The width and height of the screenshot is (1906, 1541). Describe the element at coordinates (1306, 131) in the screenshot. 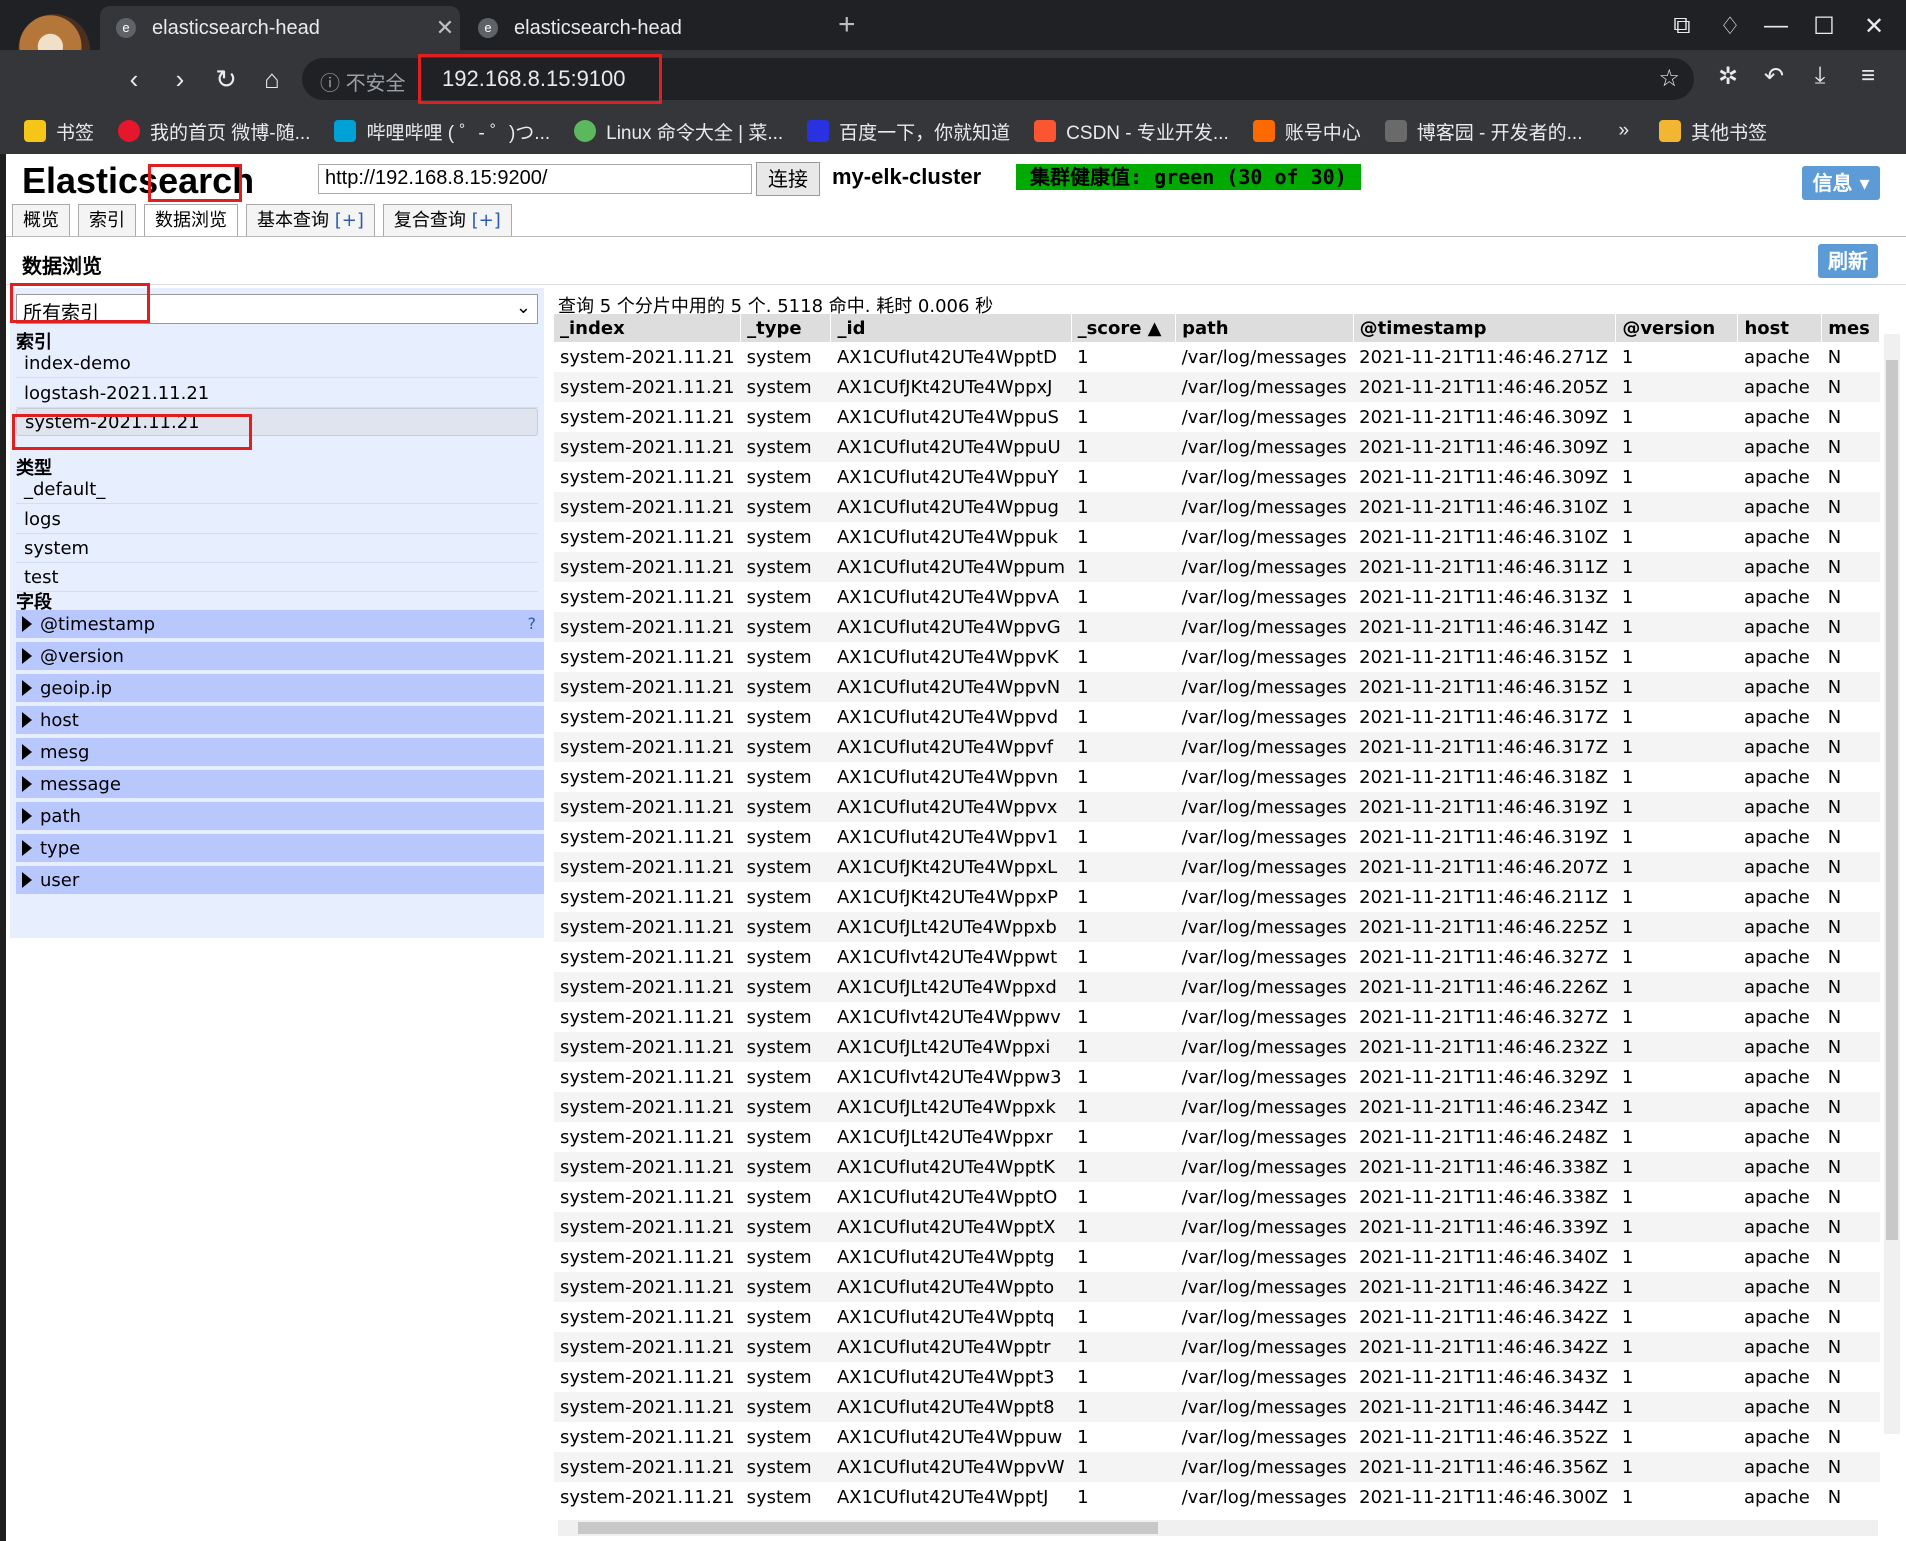

I see `bookmark-item: 账号中心` at that location.